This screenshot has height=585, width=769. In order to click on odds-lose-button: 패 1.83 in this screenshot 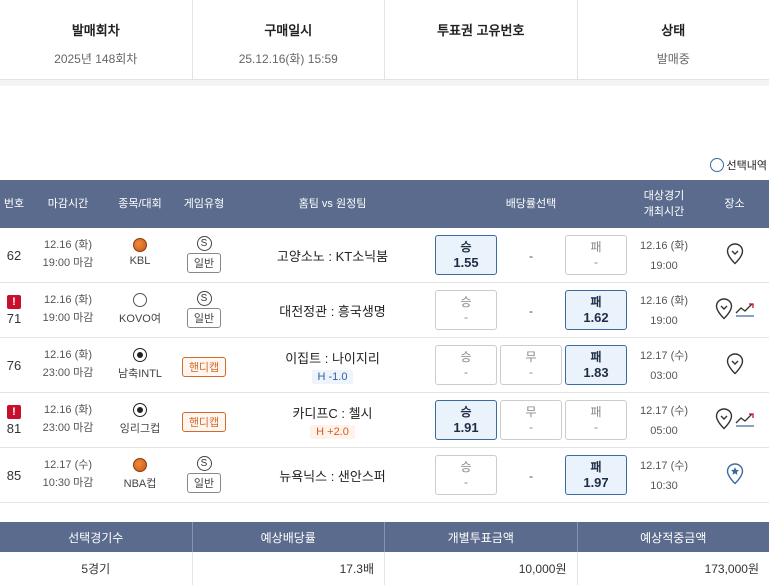, I will do `click(596, 365)`.